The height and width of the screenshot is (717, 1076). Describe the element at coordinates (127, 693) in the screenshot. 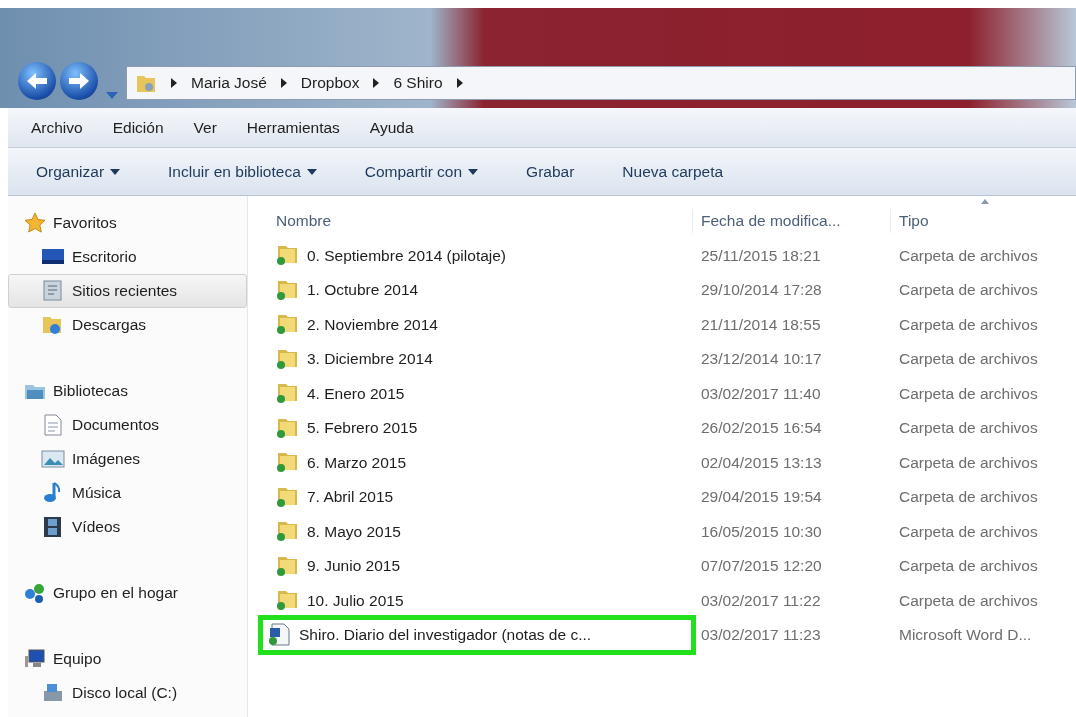

I see `sidebar-item: Disco local (C:)` at that location.